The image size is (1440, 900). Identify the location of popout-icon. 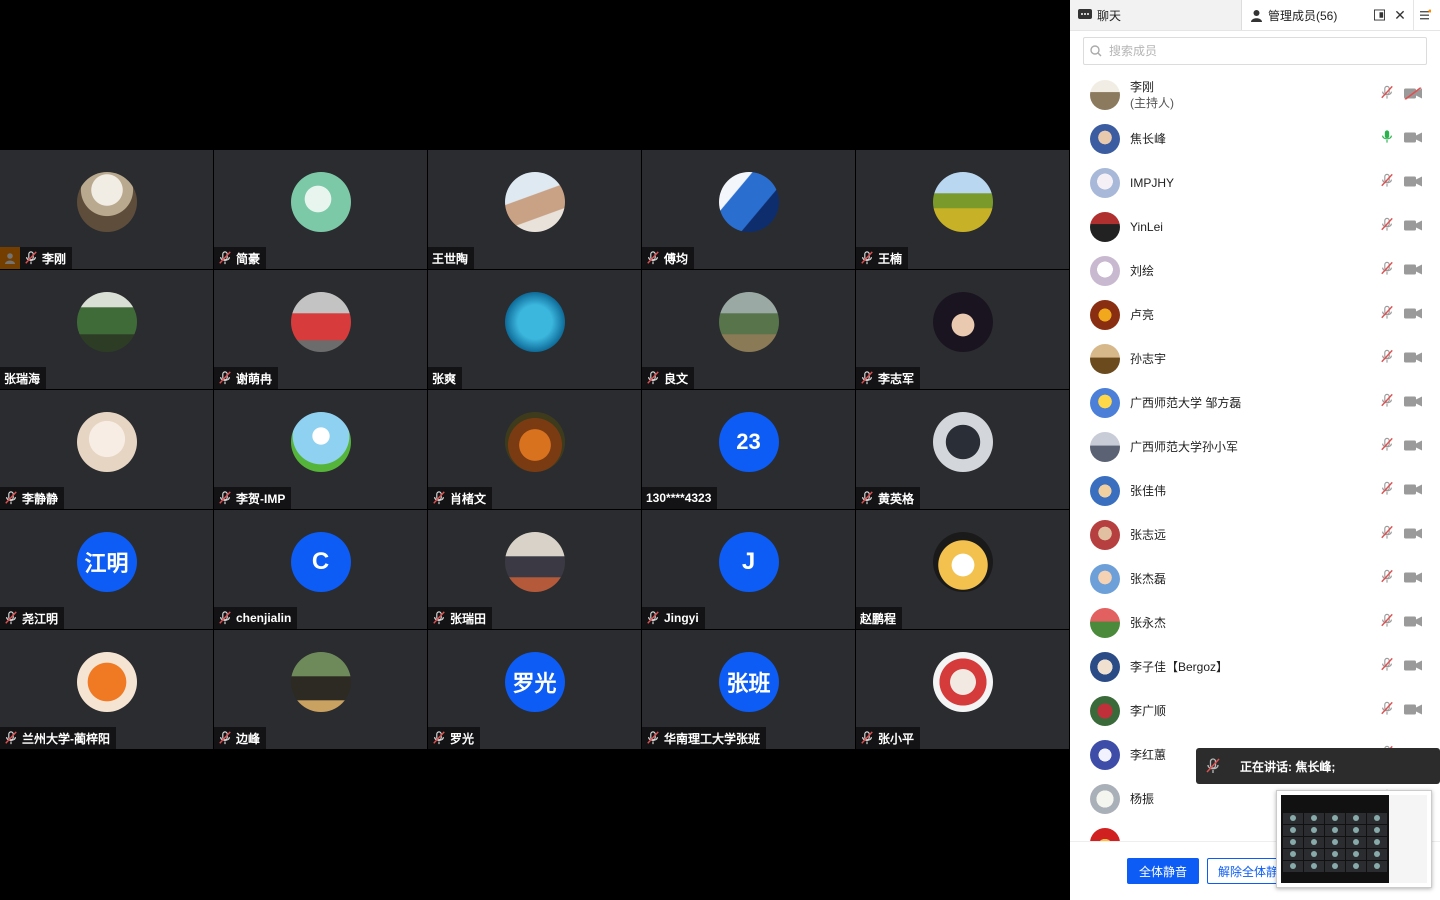
(1382, 15).